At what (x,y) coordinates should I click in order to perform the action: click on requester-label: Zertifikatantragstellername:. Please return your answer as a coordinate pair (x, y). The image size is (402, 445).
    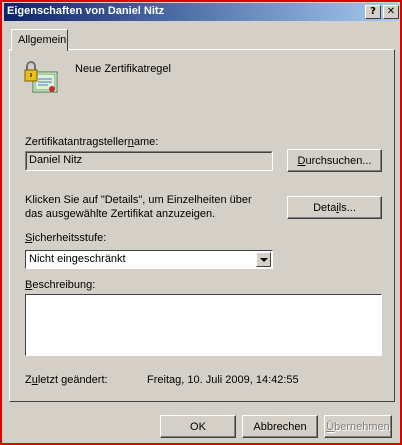
    Looking at the image, I should click on (92, 142).